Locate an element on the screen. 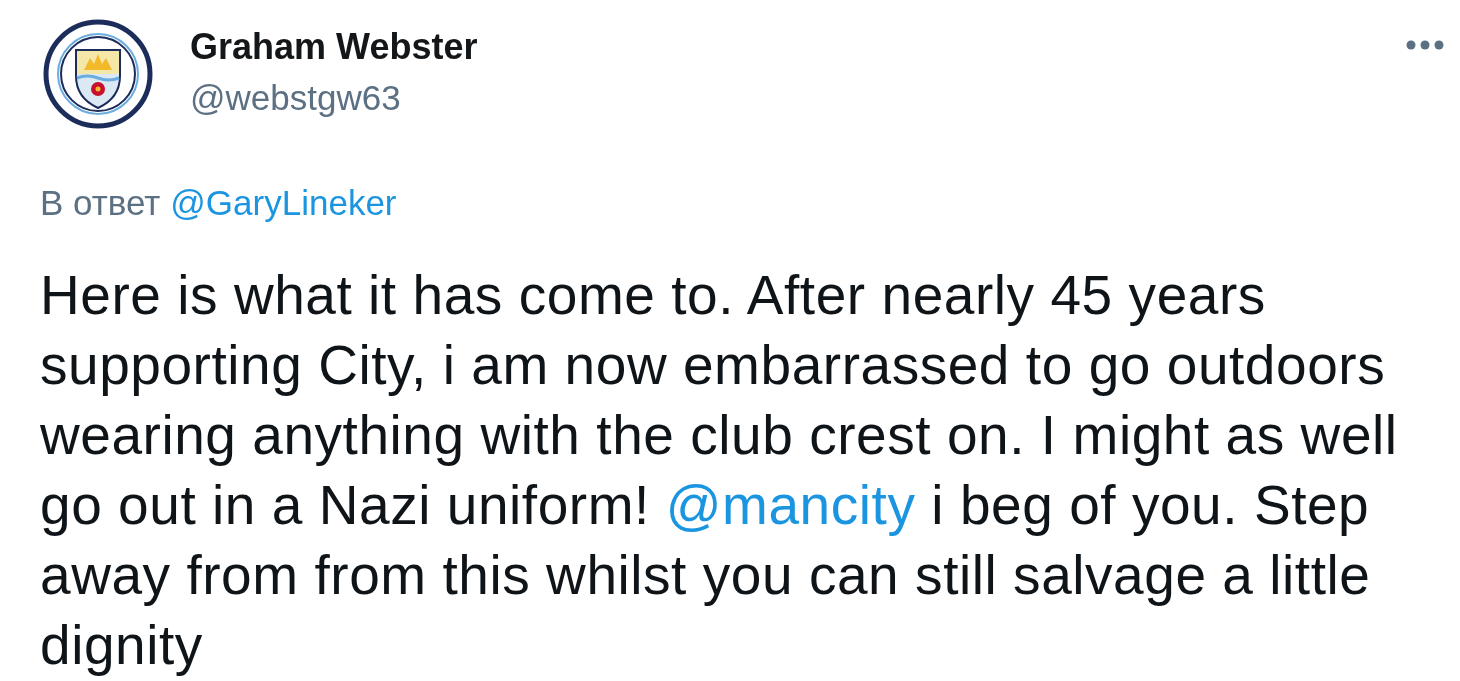 This screenshot has width=1460, height=681. more-icon is located at coordinates (1425, 45).